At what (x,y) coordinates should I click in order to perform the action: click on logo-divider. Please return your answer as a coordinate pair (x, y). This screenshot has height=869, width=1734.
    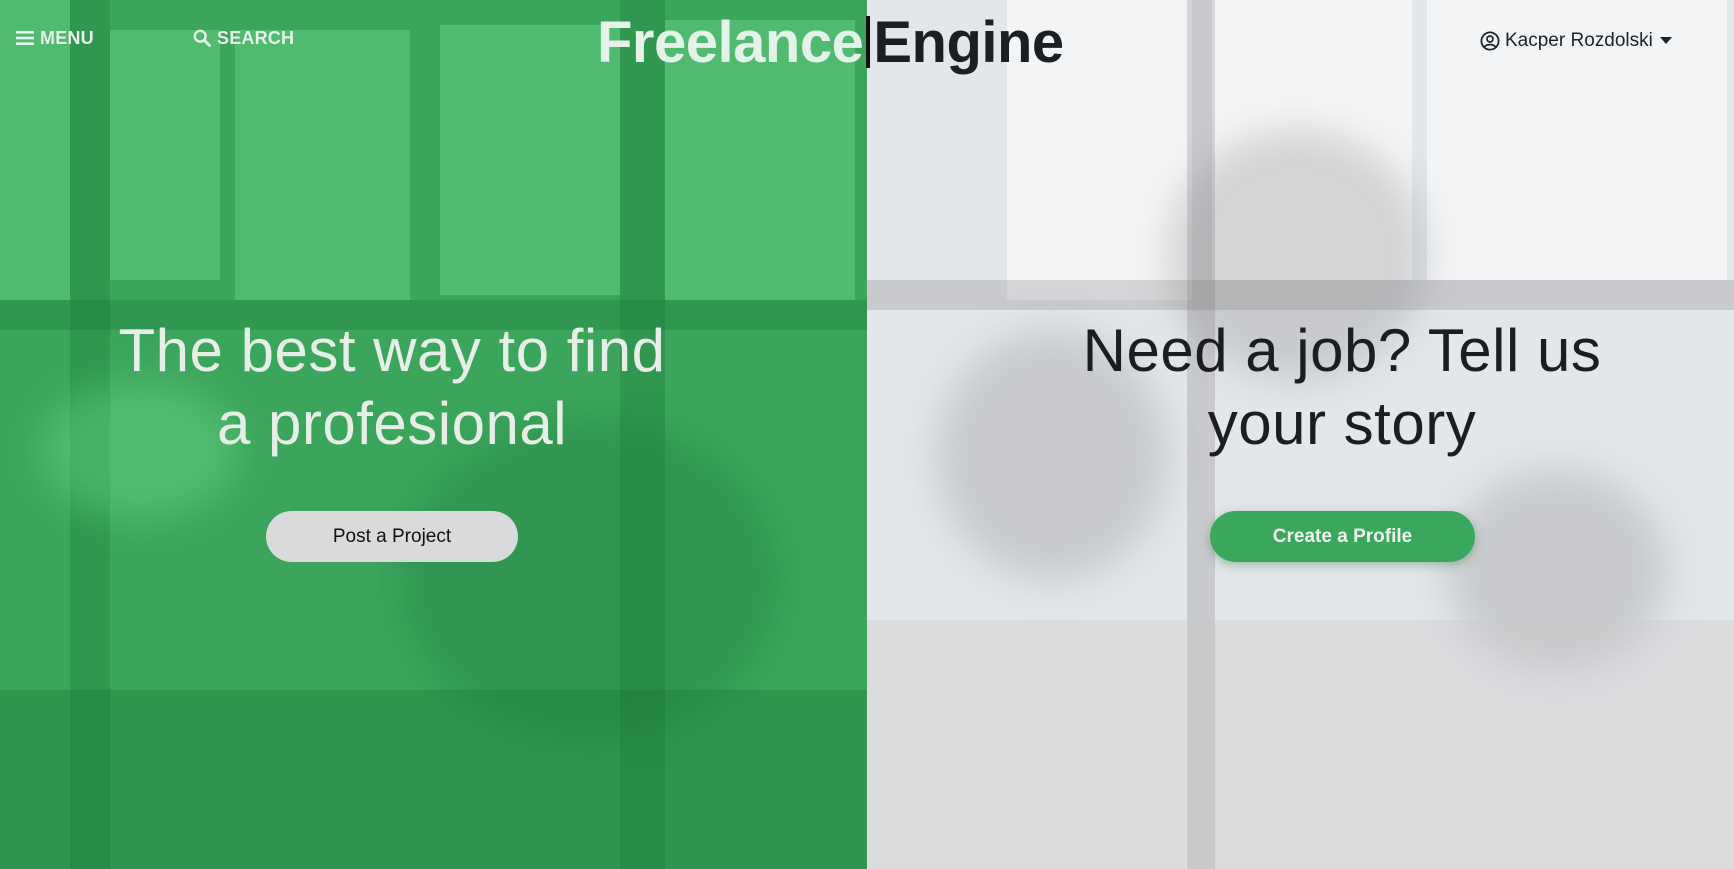
    Looking at the image, I should click on (868, 42).